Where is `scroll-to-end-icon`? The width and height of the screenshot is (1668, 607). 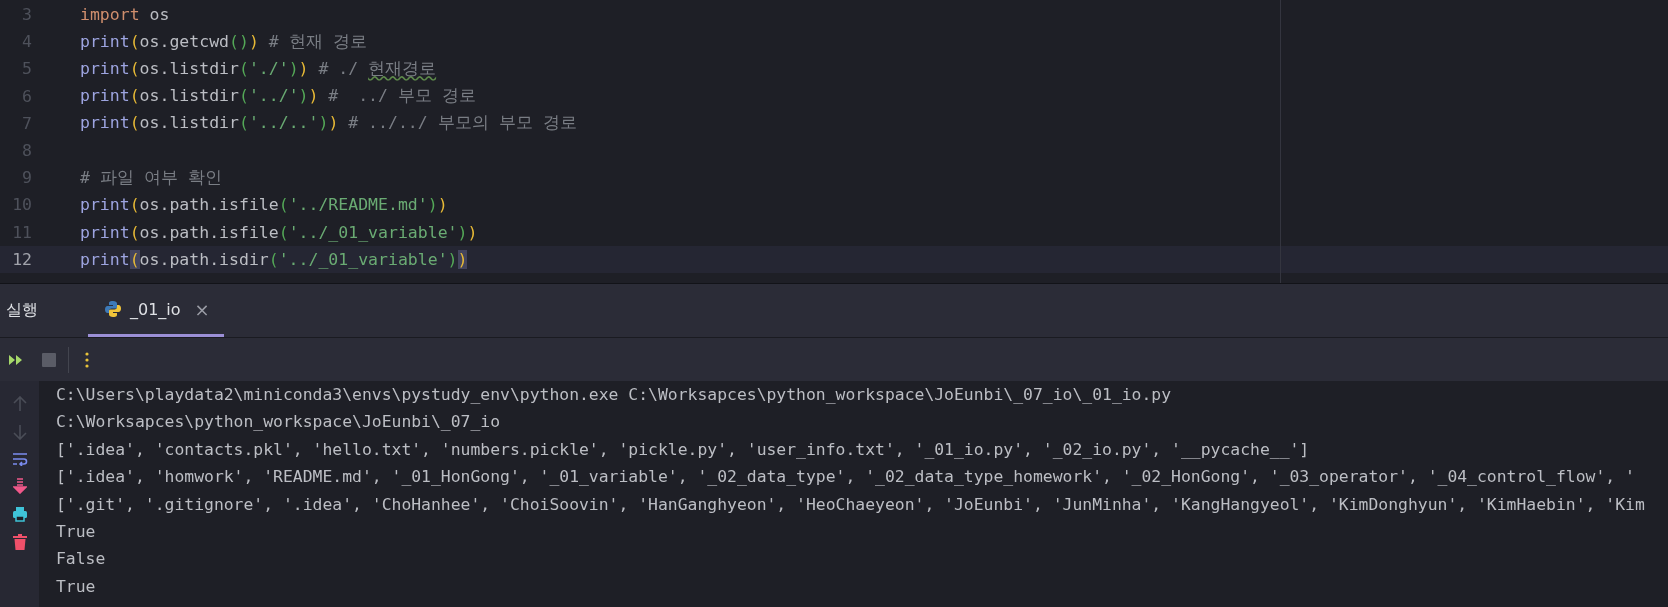 scroll-to-end-icon is located at coordinates (19, 486).